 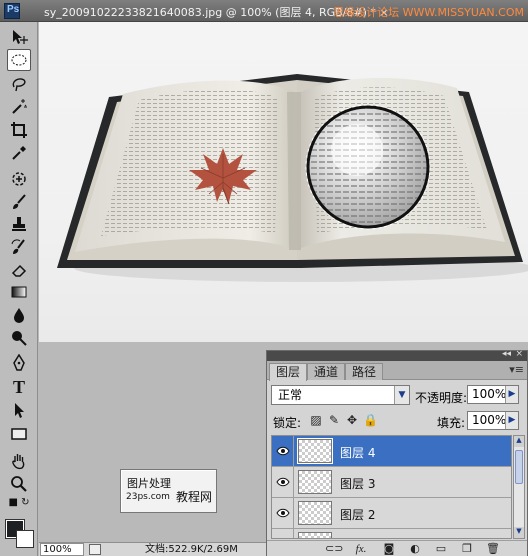 What do you see at coordinates (19, 37) in the screenshot?
I see `move-tool-icon` at bounding box center [19, 37].